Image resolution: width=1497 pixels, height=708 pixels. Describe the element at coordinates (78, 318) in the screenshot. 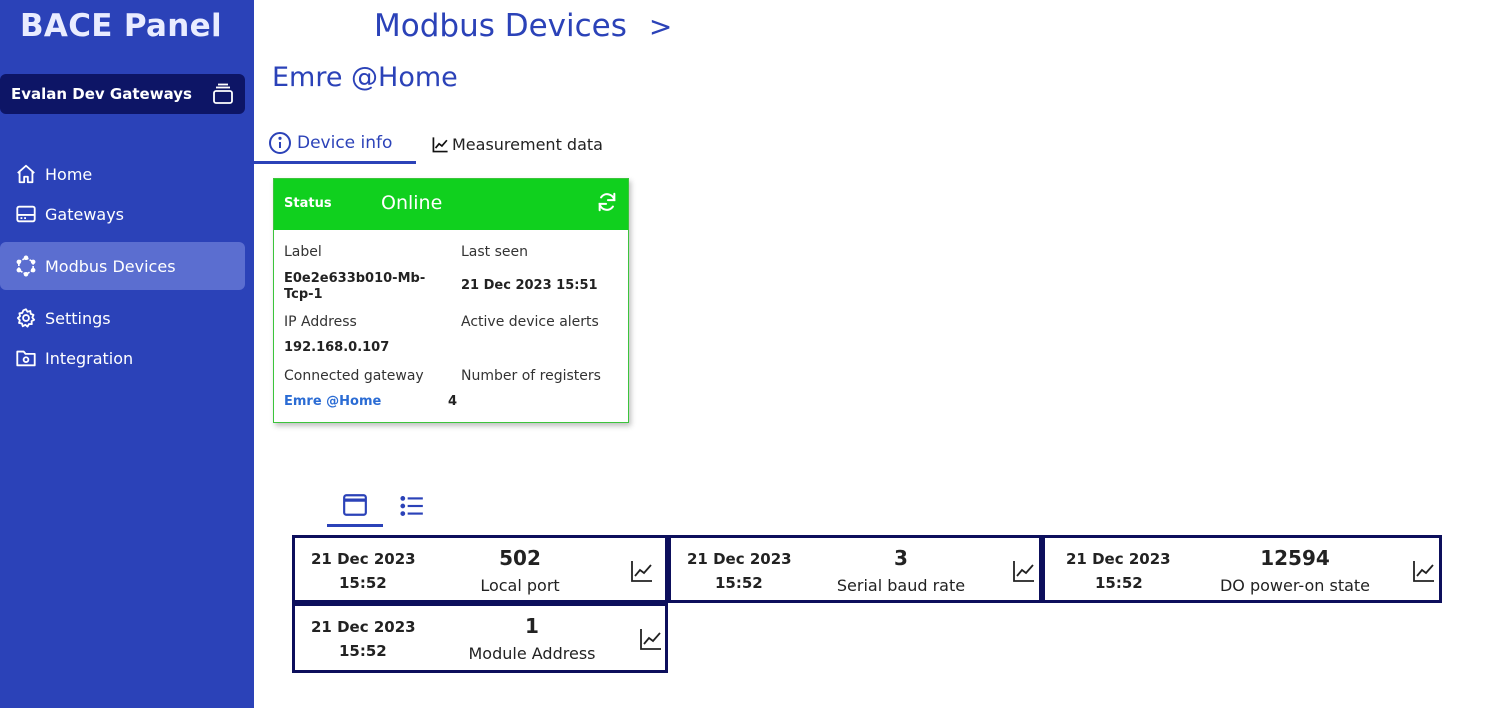

I see `sidebar-item-label: Settings` at that location.